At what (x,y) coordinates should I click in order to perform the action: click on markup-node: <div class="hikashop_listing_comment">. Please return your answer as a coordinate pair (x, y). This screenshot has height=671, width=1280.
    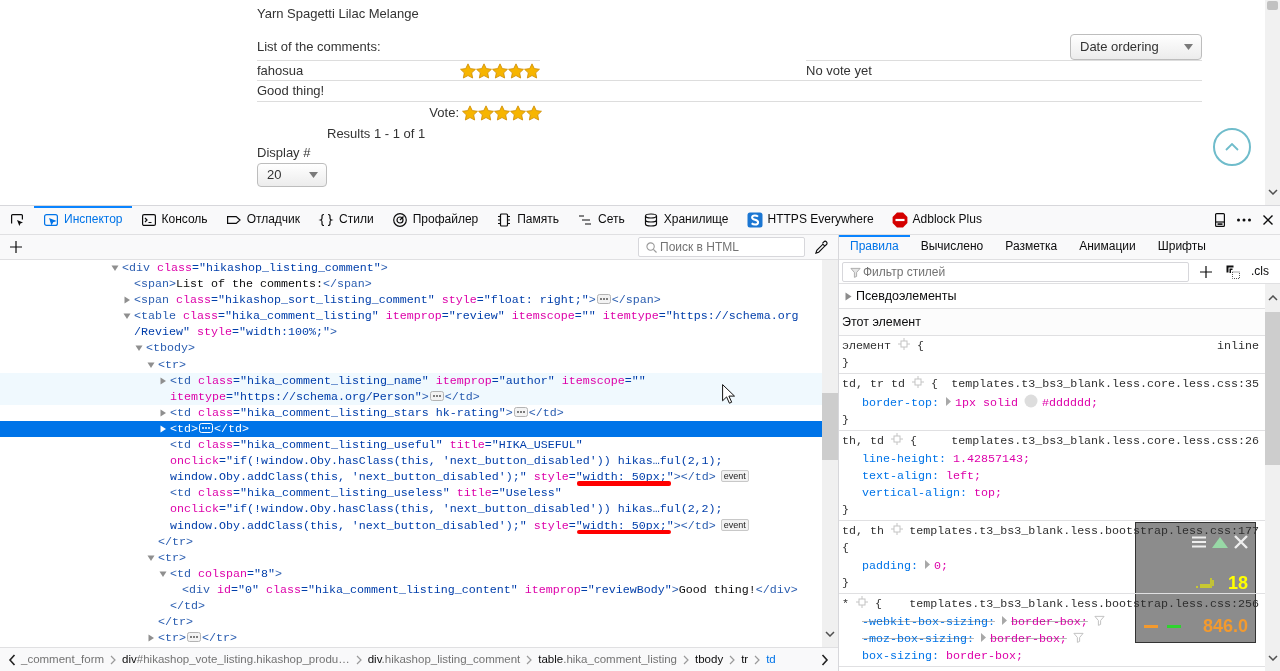
    Looking at the image, I should click on (411, 268).